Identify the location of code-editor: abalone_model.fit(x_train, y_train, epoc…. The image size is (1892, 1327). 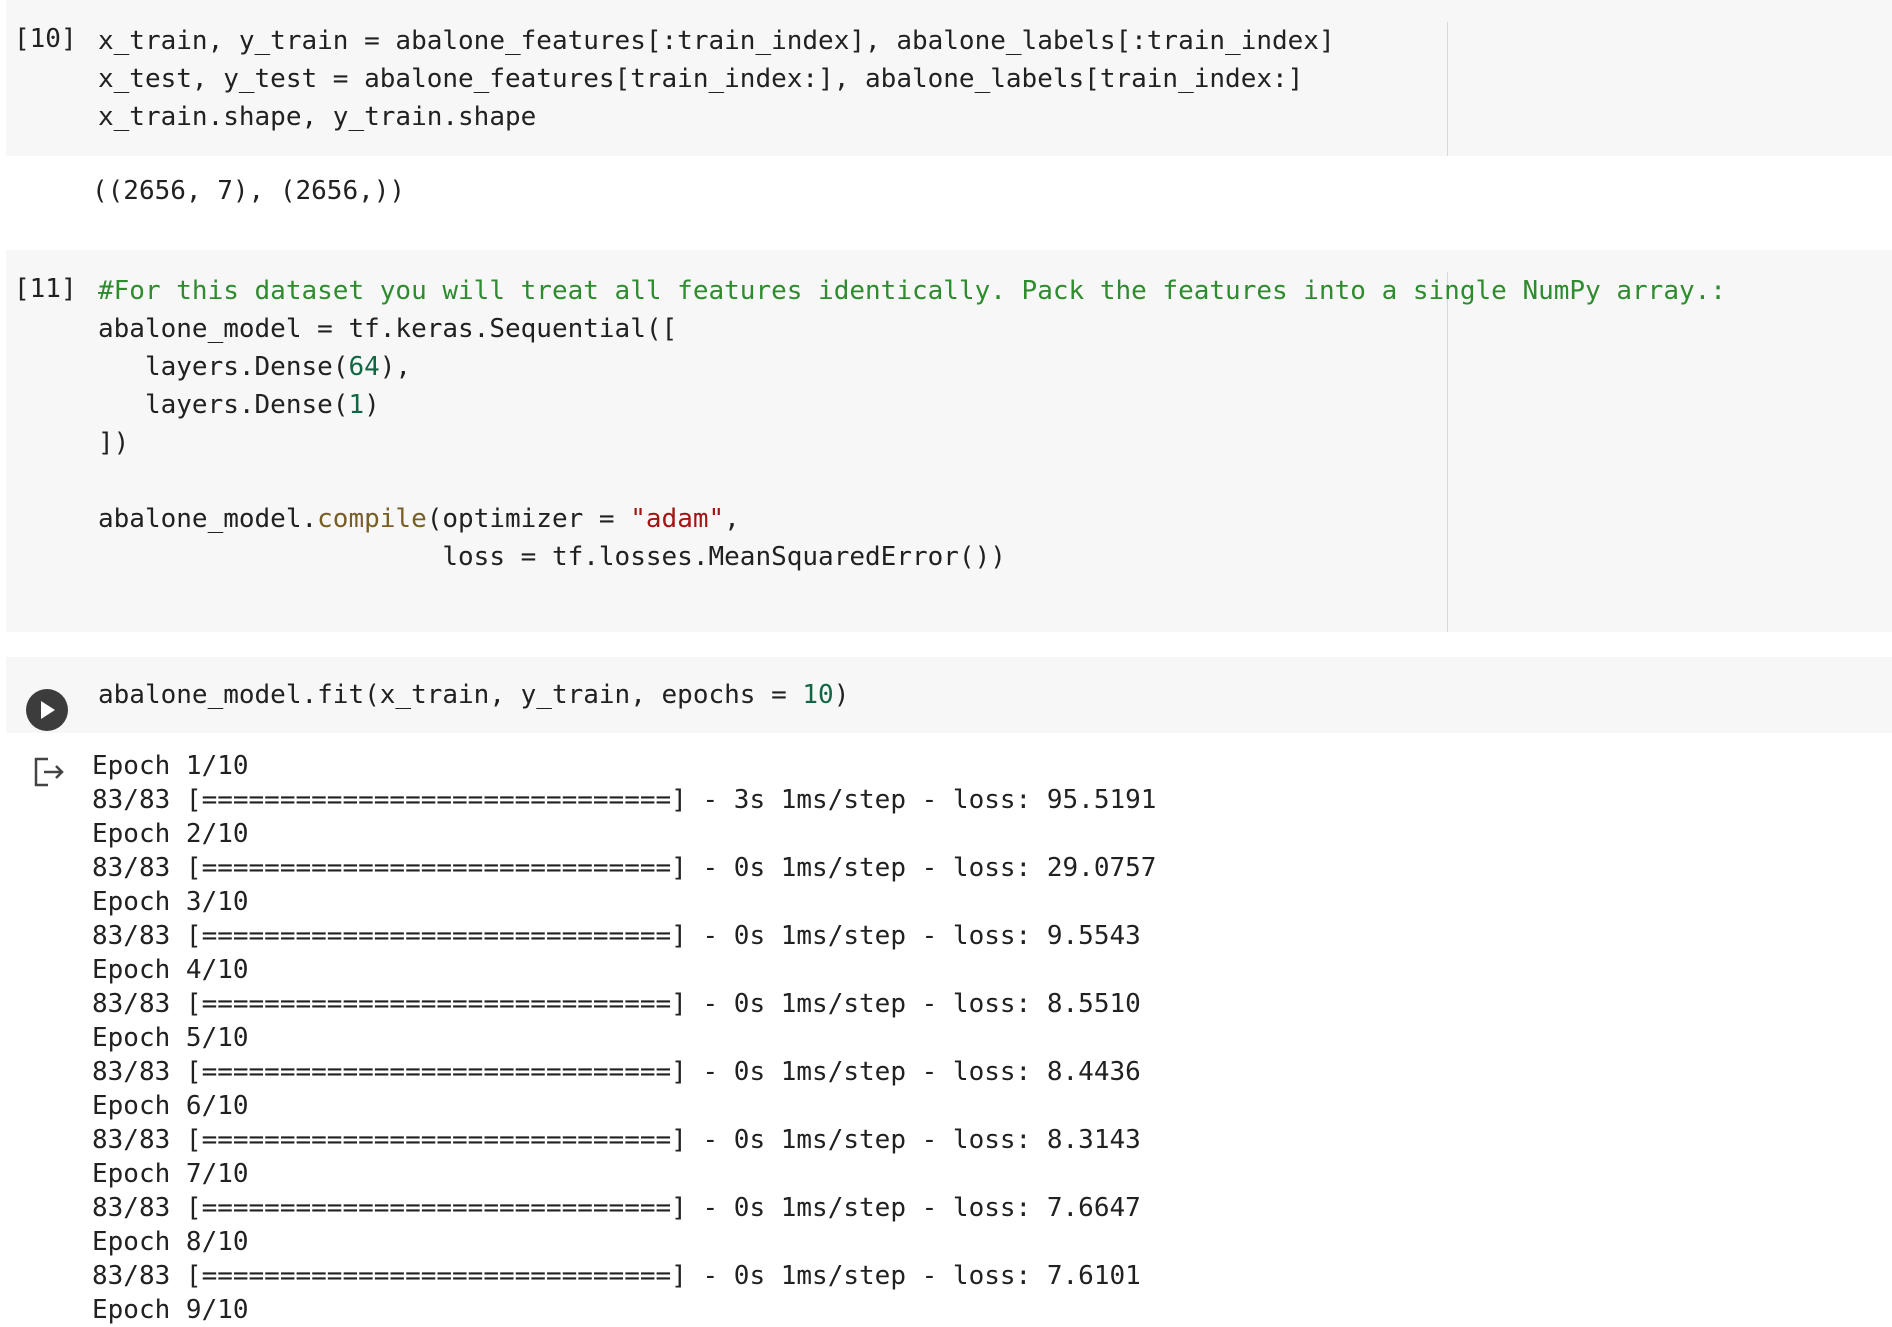
(473, 695).